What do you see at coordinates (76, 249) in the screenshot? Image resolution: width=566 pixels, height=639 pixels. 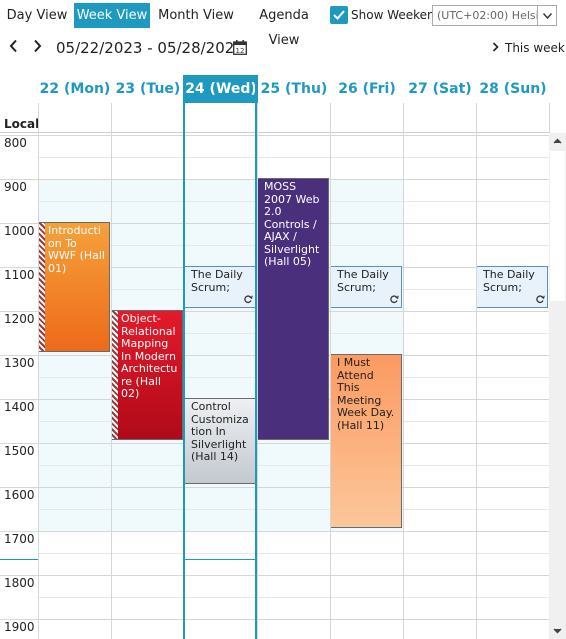 I see `appointment-title: Introduction To WWF (Hall 01)` at bounding box center [76, 249].